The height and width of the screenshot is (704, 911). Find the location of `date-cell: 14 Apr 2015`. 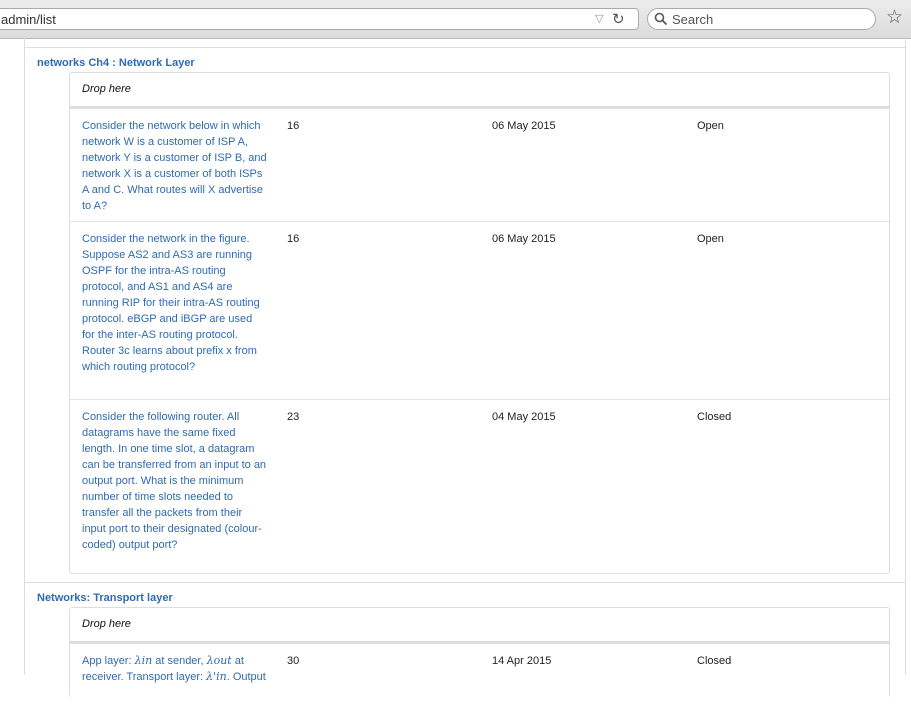

date-cell: 14 Apr 2015 is located at coordinates (522, 661).